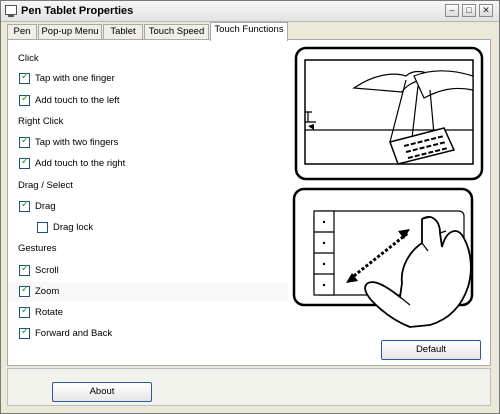 The image size is (500, 414). What do you see at coordinates (102, 392) in the screenshot?
I see `about-button: About` at bounding box center [102, 392].